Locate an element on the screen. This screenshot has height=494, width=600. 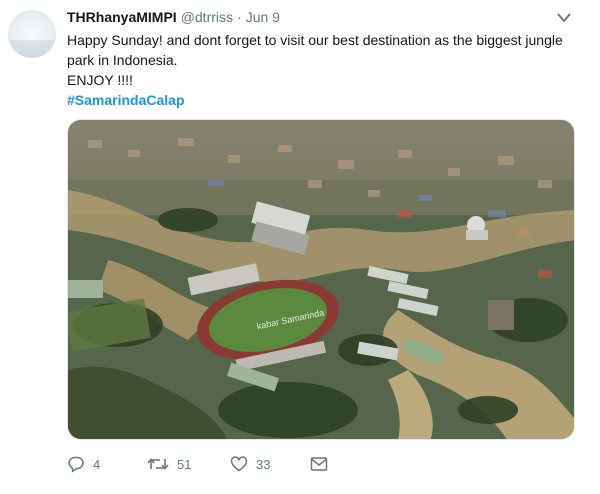
tweet-header: THRhanyaMIMPI @dtrriss · Jun 9 is located at coordinates (173, 19).